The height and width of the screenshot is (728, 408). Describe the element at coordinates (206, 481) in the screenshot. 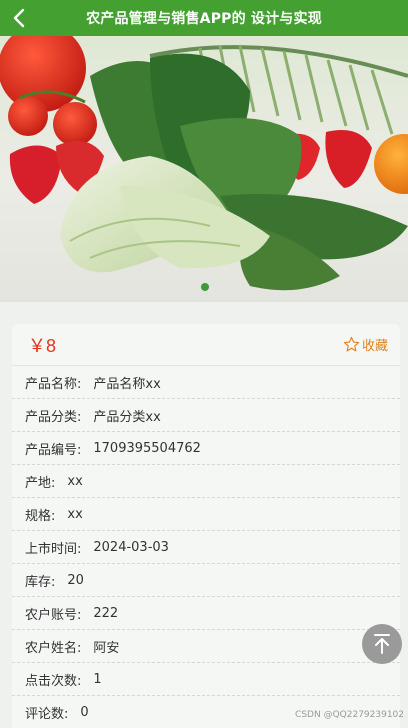

I see `detail-row-origin: 产地: xx` at that location.